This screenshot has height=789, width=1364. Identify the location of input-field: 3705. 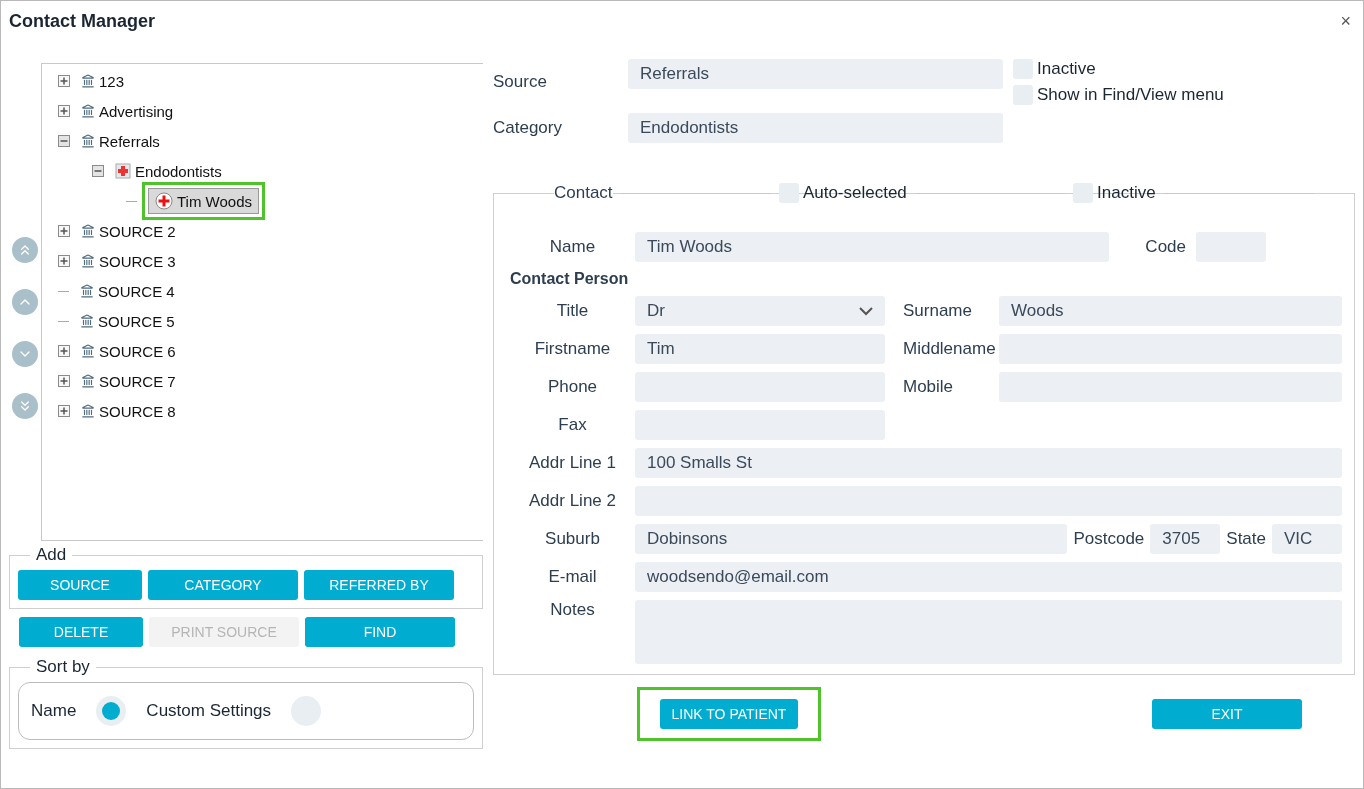
(1185, 539).